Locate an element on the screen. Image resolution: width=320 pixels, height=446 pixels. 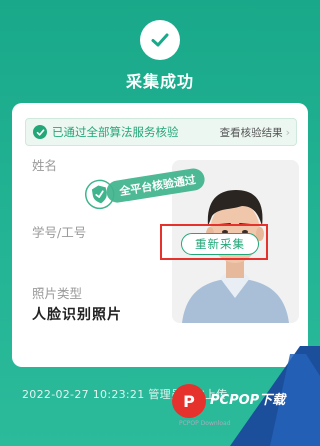
svg-text: P is located at coordinates (189, 401).